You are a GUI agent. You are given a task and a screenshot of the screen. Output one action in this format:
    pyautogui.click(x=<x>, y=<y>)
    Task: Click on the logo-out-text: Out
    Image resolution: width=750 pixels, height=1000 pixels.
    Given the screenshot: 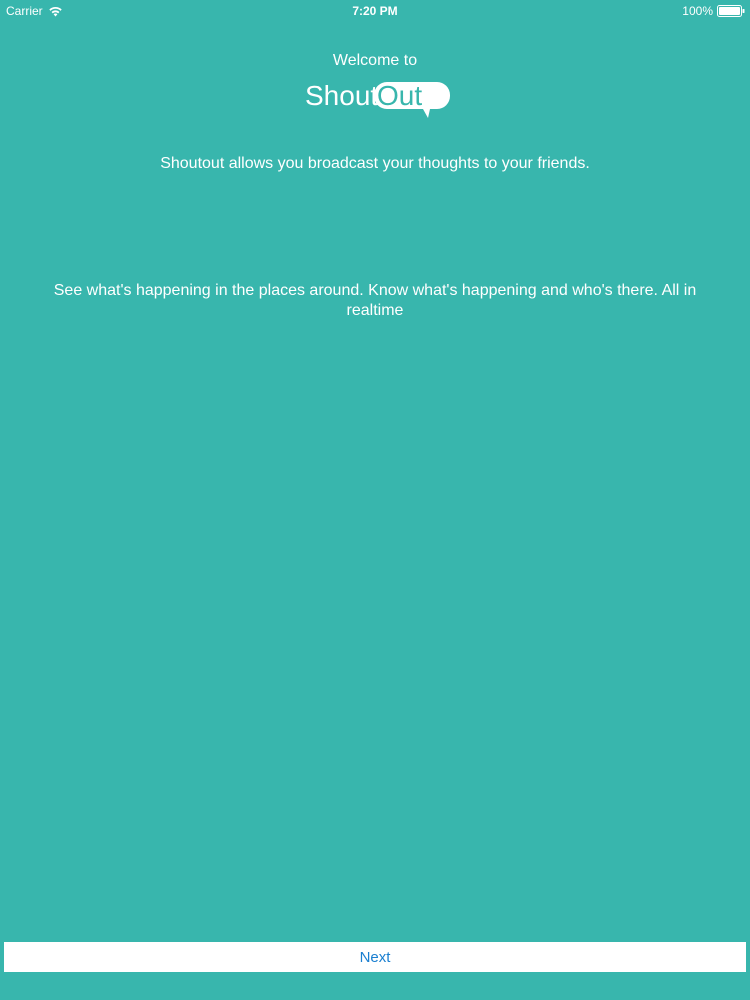 What is the action you would take?
    pyautogui.click(x=399, y=95)
    